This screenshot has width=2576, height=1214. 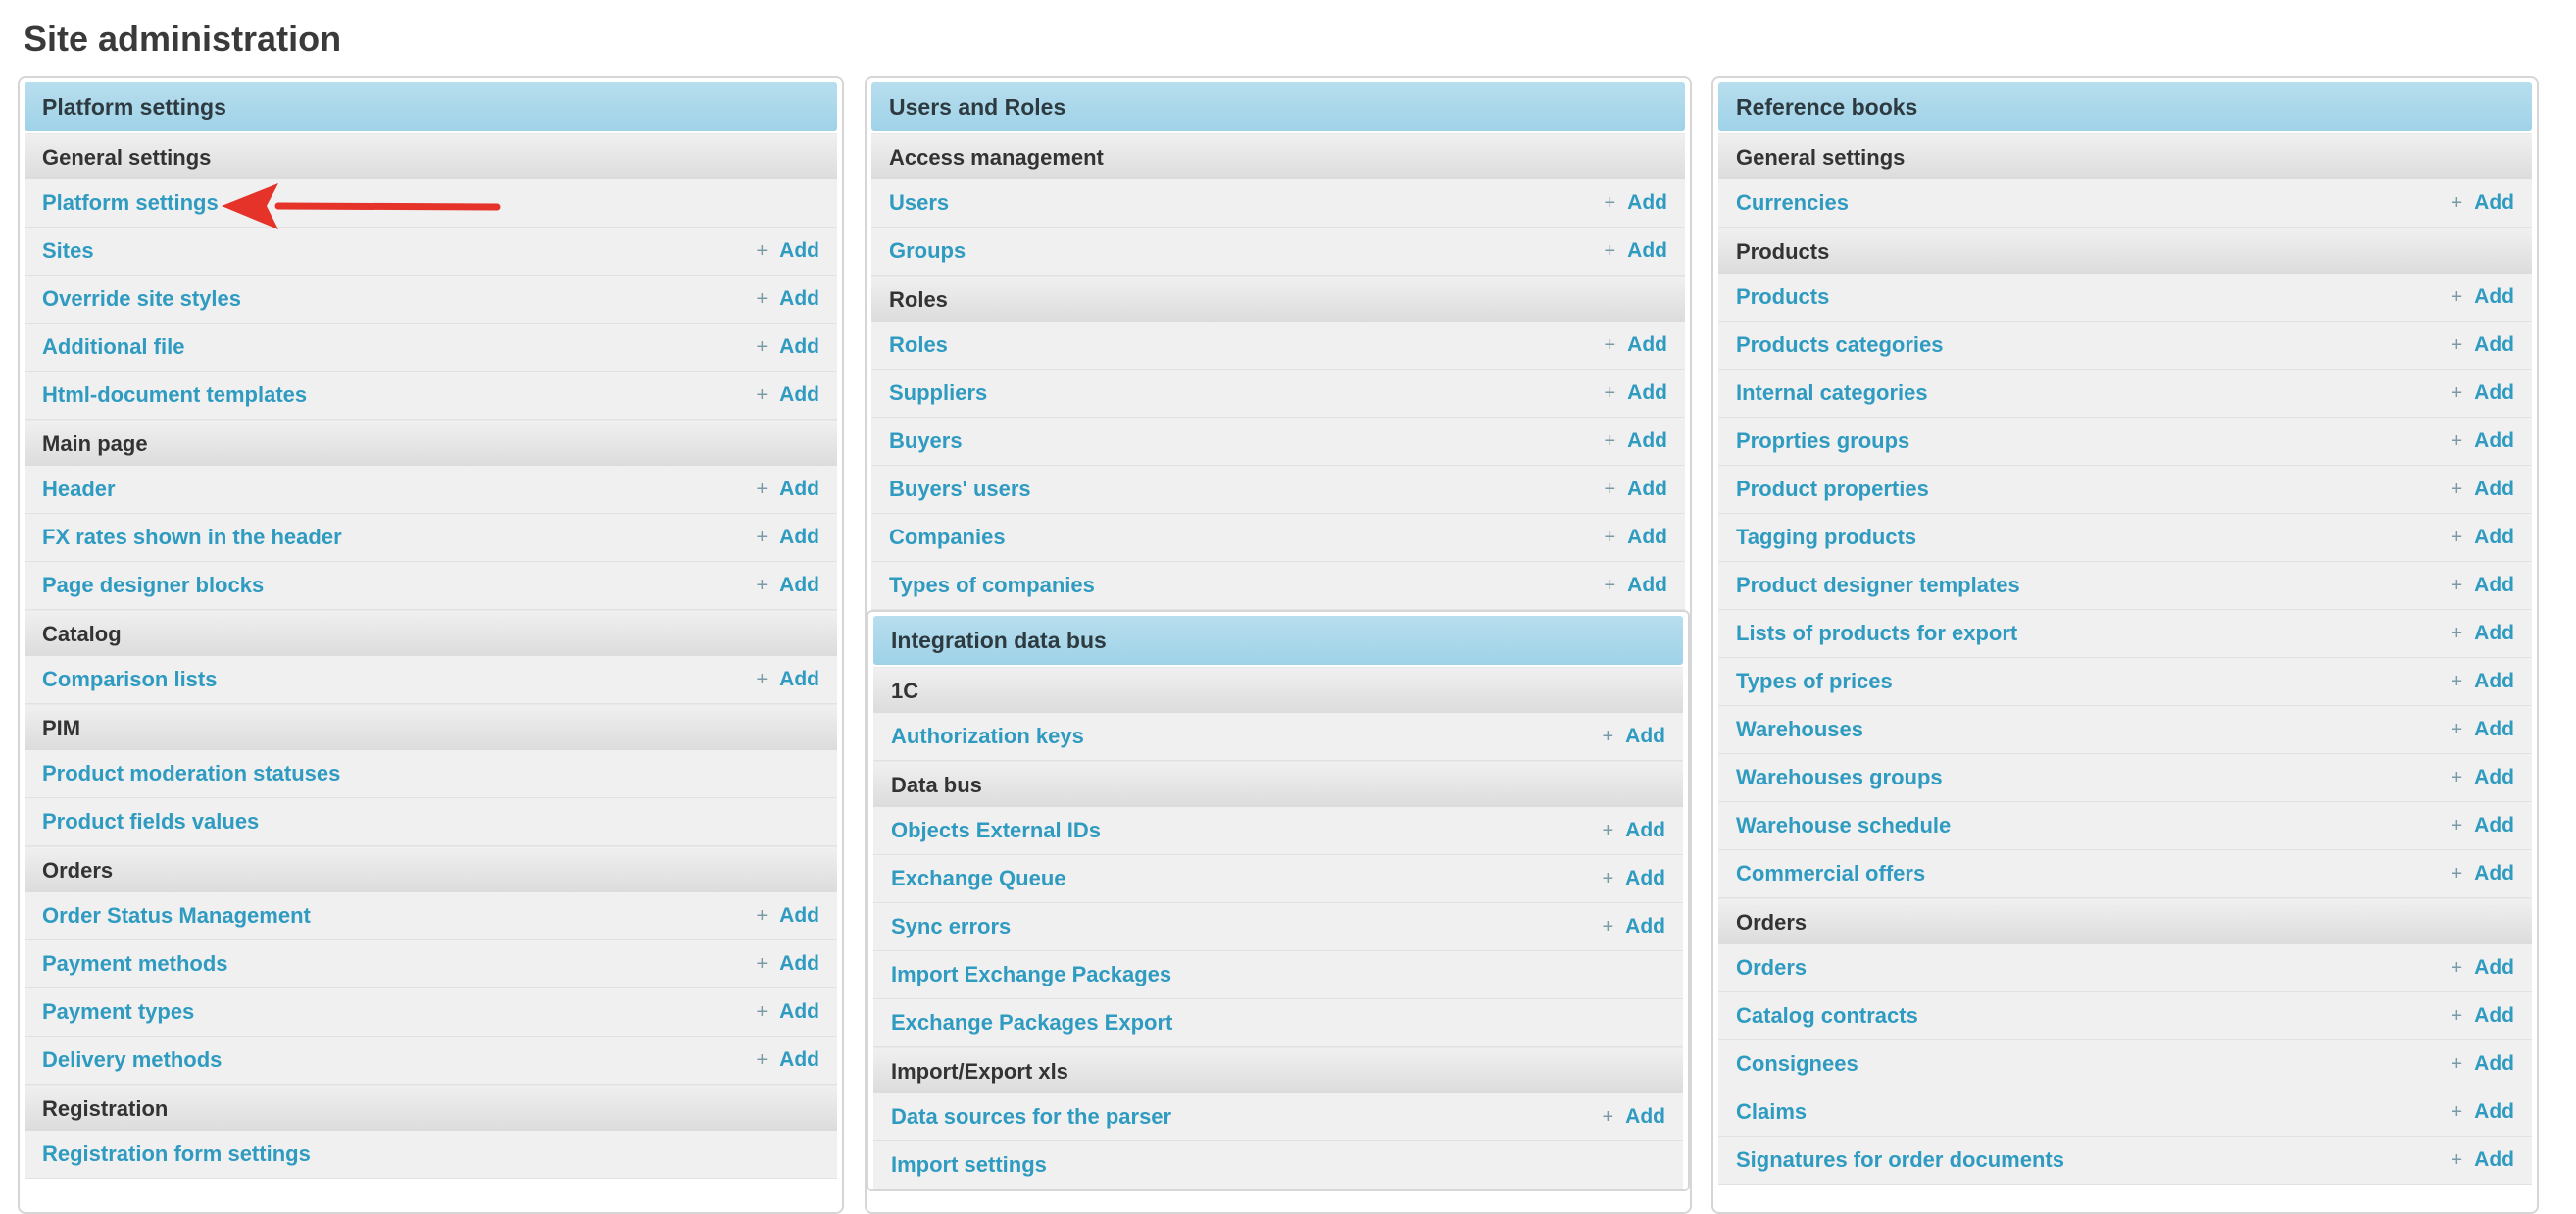 What do you see at coordinates (130, 202) in the screenshot?
I see `link-platform-settings: Platform settings` at bounding box center [130, 202].